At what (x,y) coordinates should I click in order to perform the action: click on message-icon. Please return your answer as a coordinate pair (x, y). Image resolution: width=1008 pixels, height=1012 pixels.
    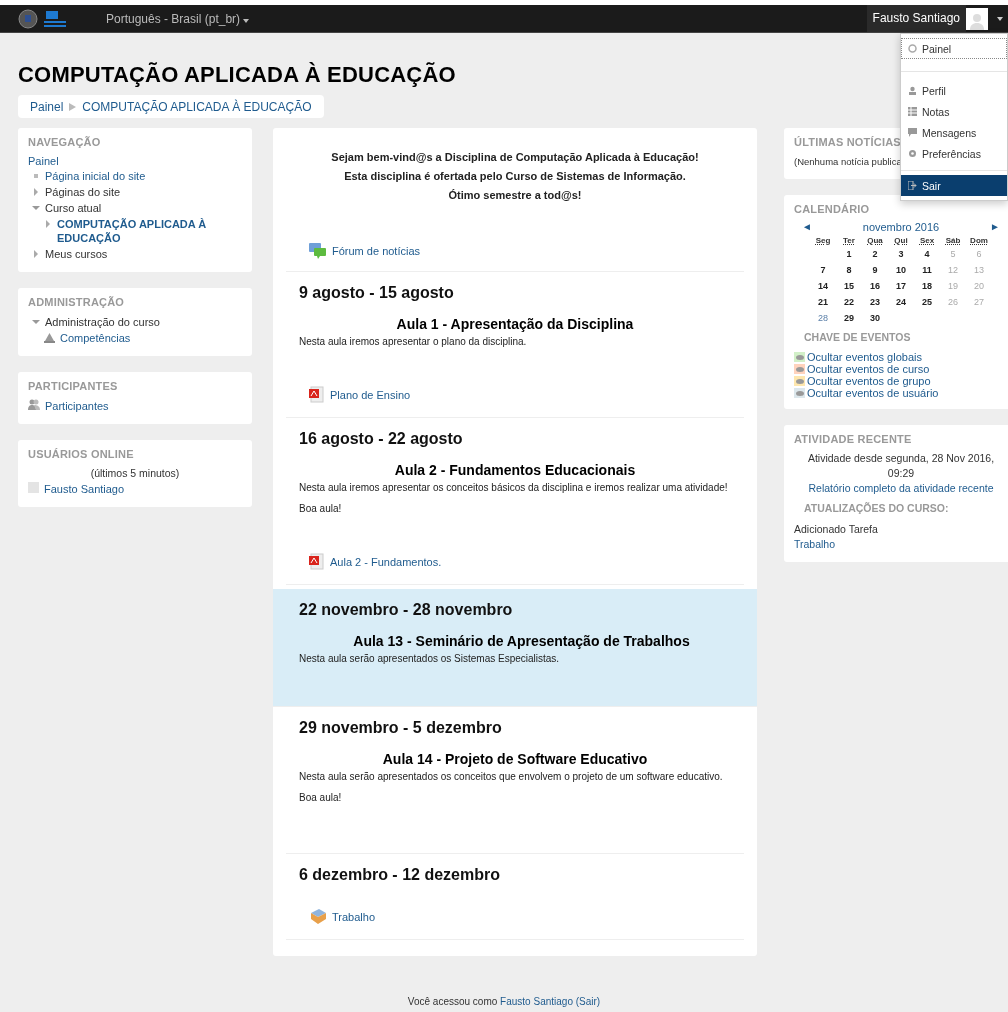
    Looking at the image, I should click on (912, 132).